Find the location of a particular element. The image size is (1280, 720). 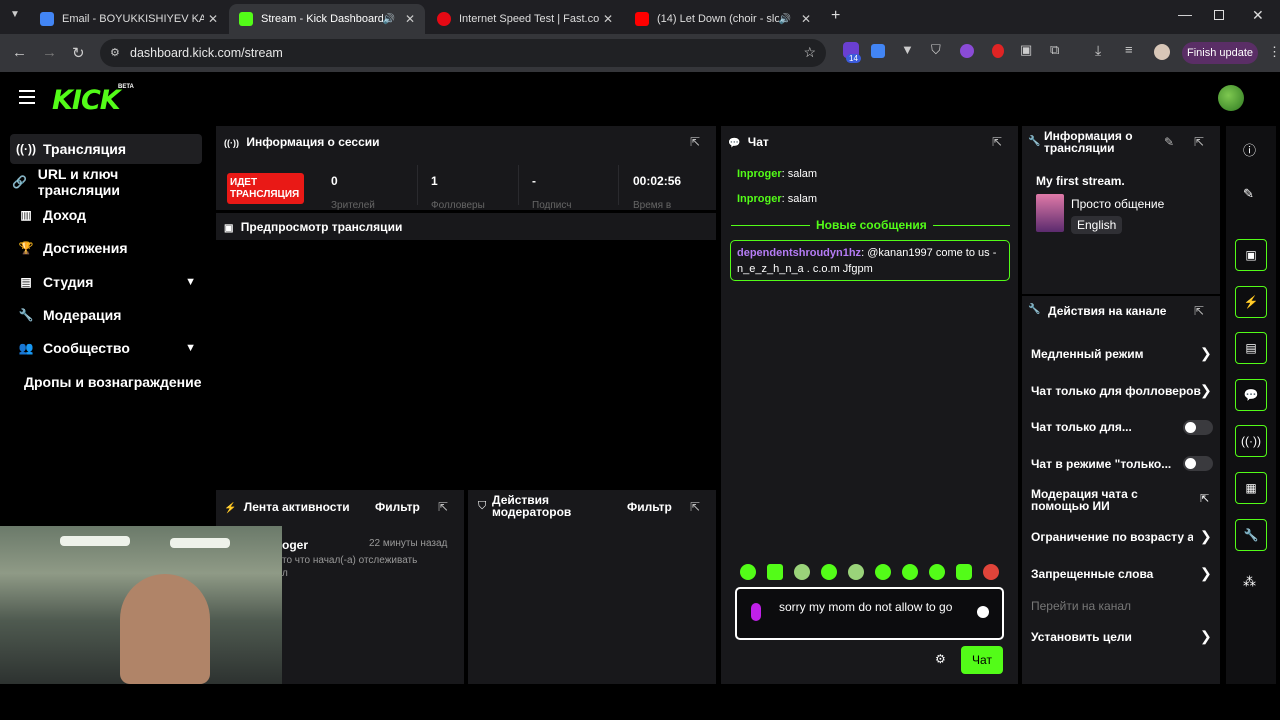

sidebar-item-moderation: 🔧 Модерация is located at coordinates (106, 315).